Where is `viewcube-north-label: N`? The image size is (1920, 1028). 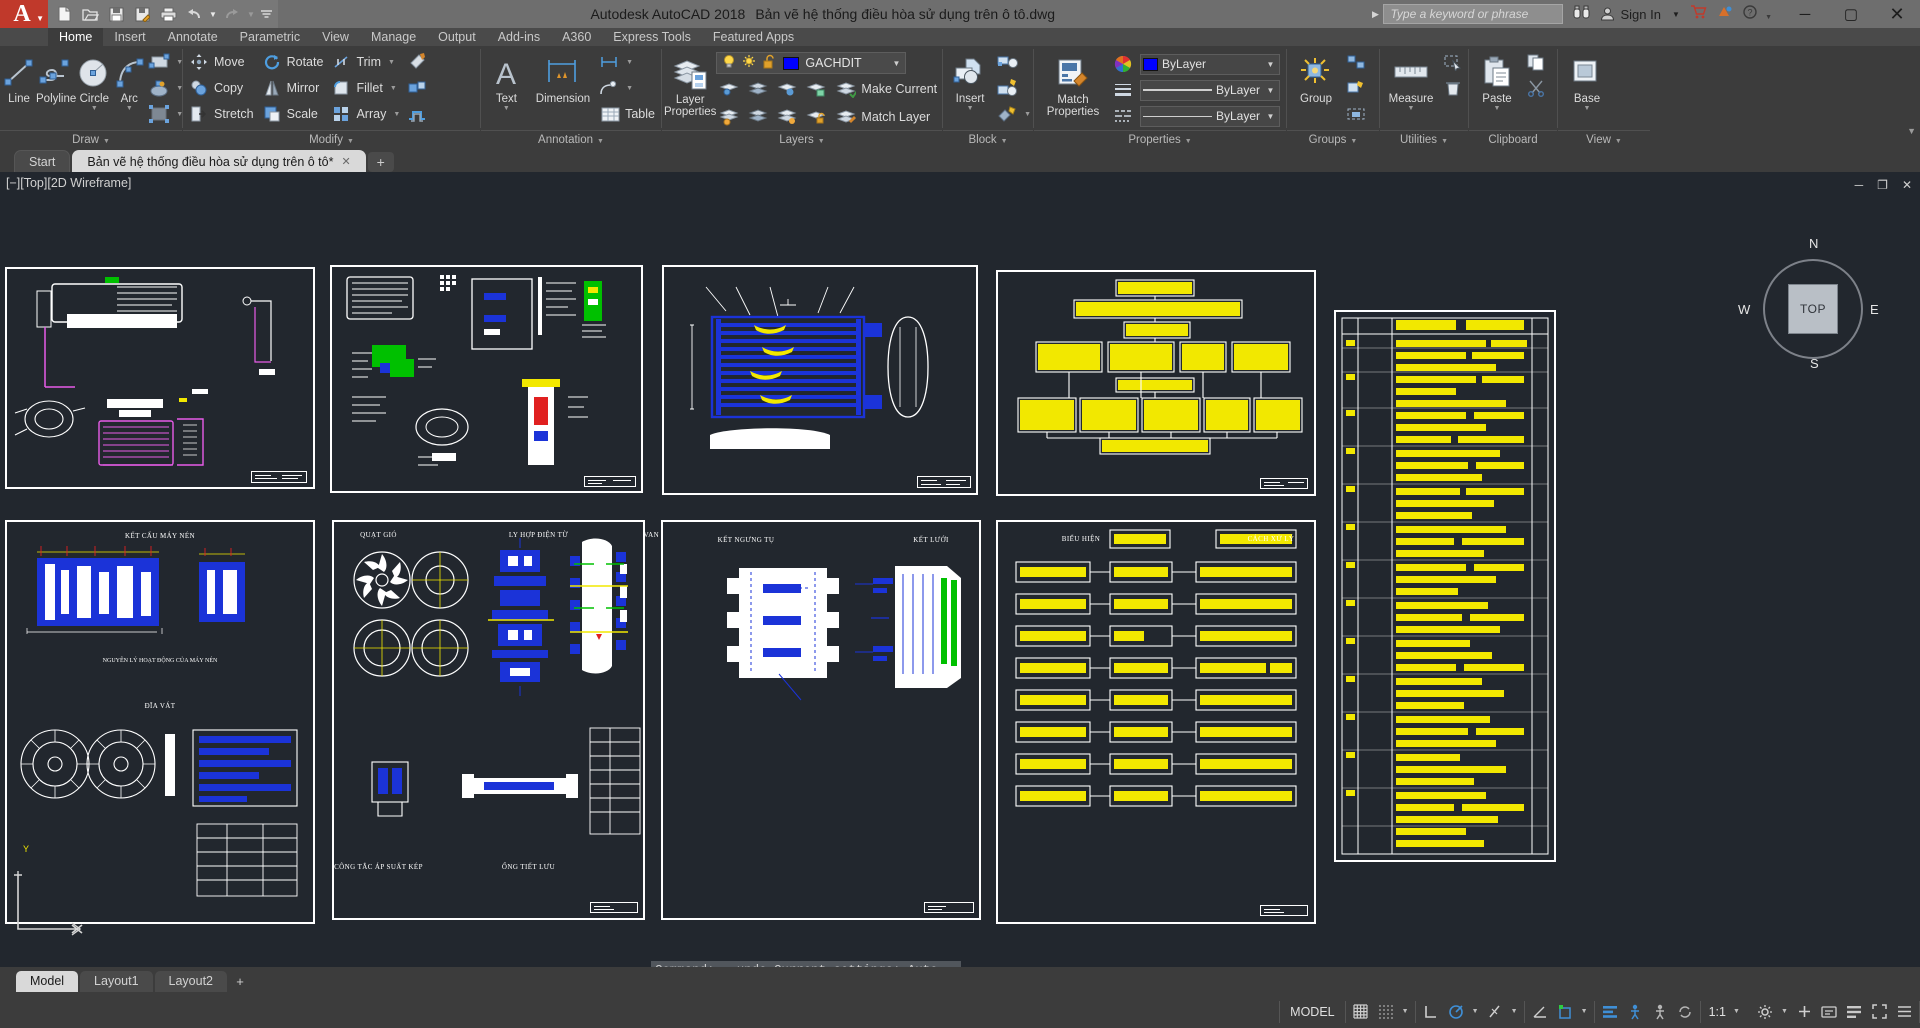 viewcube-north-label: N is located at coordinates (1813, 243).